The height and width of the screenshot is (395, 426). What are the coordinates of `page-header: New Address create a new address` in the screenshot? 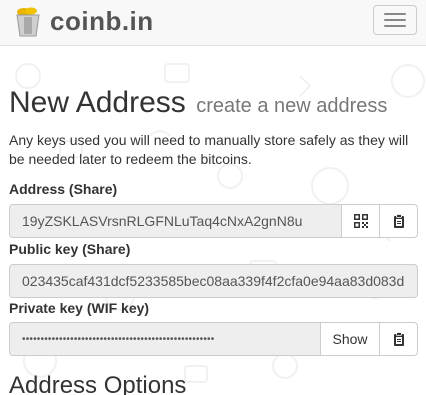 It's located at (198, 103).